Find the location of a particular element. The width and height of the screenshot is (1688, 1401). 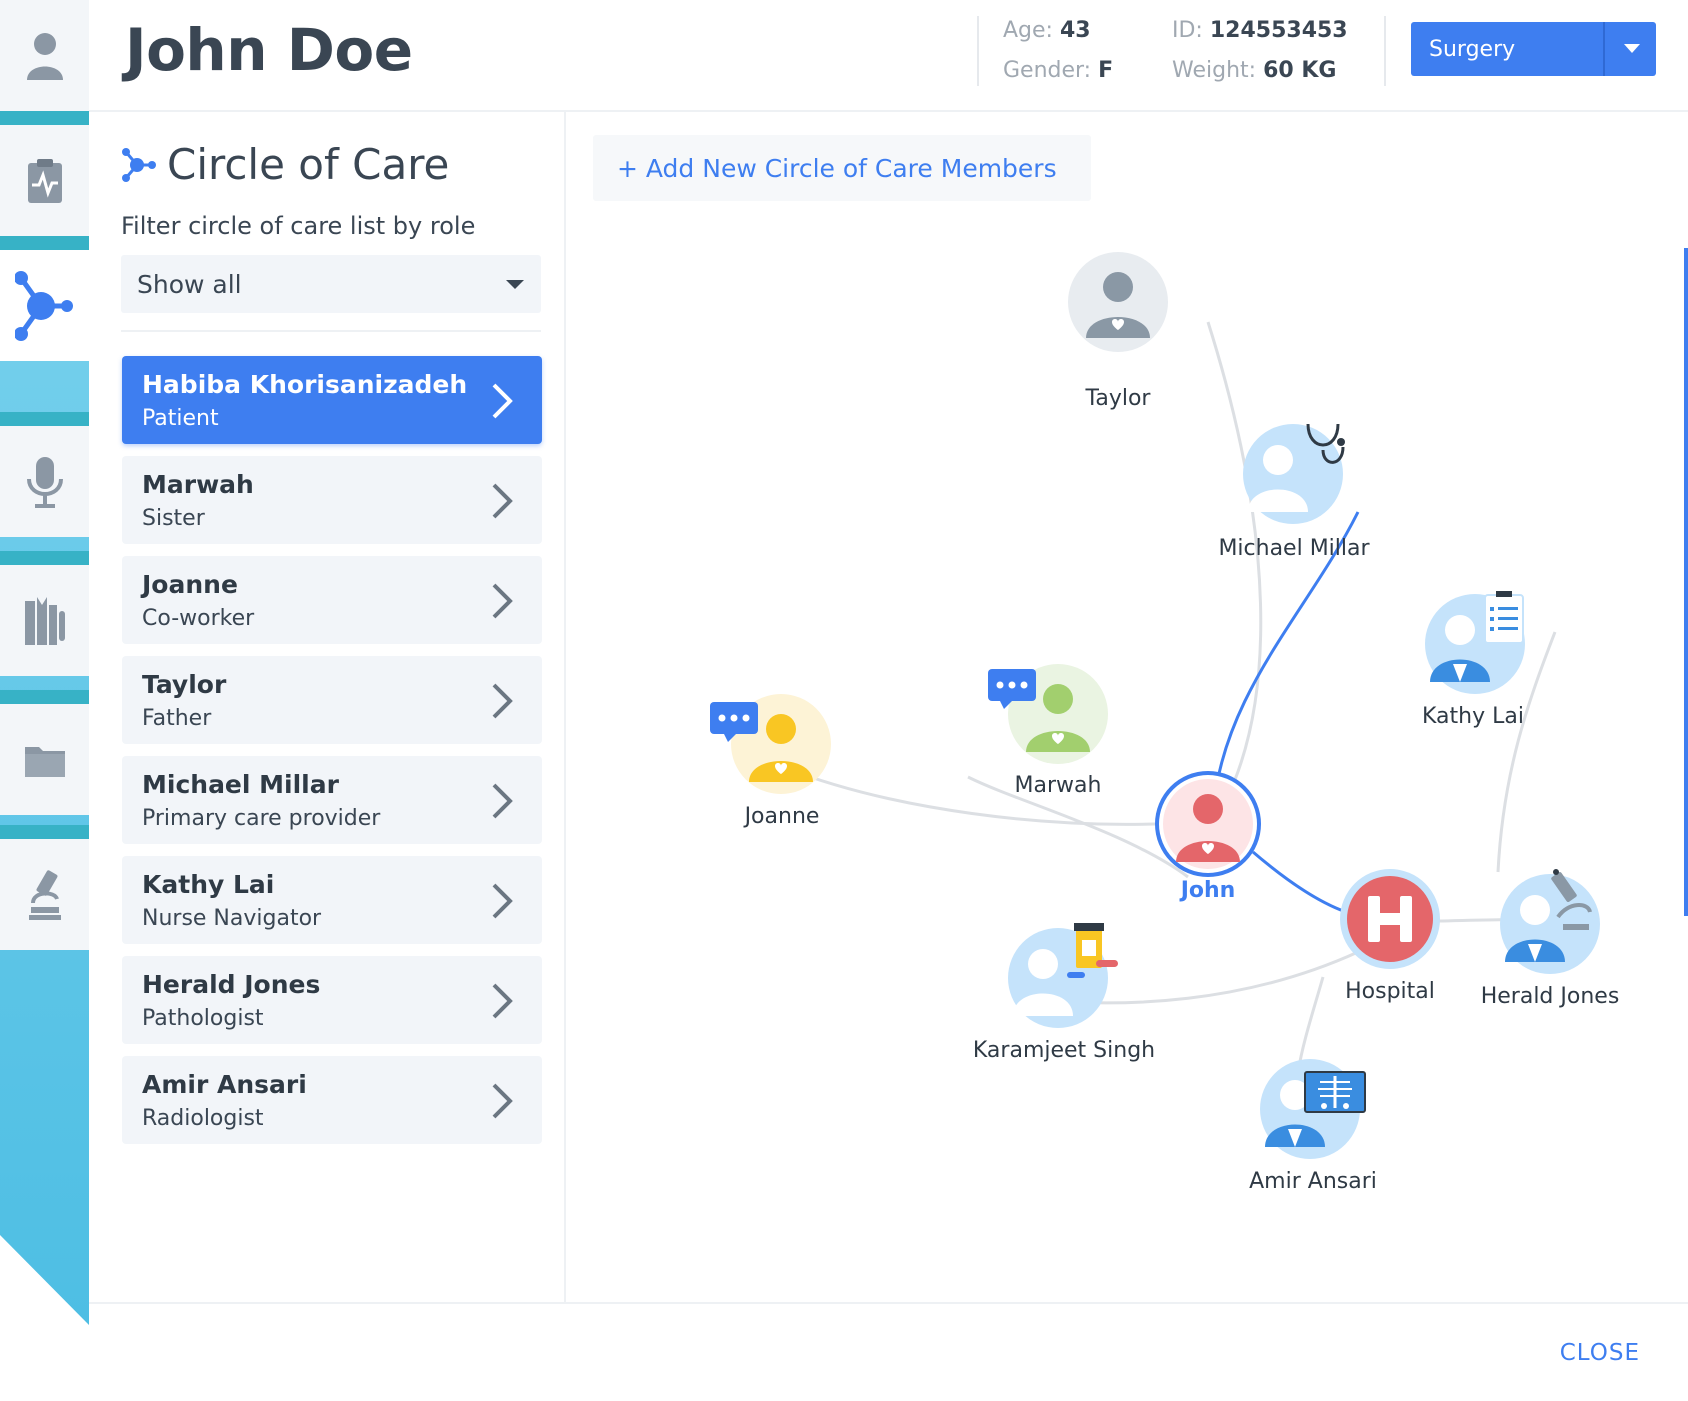

weight-stat: Weight: 60 KG is located at coordinates (1254, 70).